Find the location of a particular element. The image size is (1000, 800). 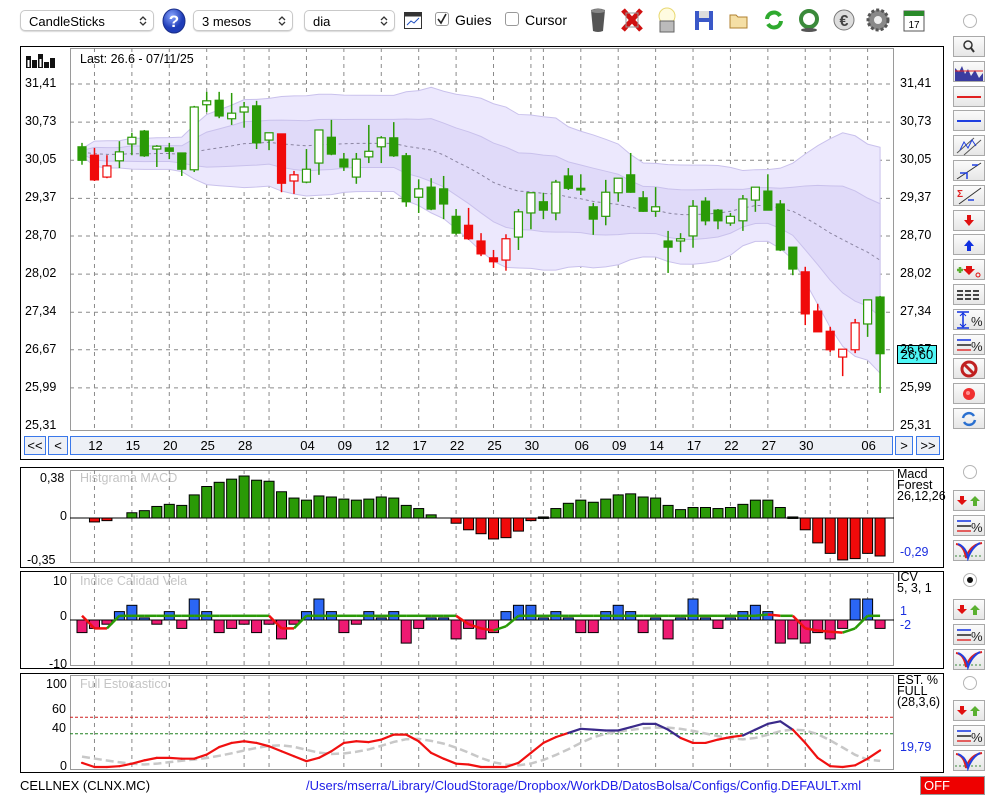

recycle-button is located at coordinates (809, 20).